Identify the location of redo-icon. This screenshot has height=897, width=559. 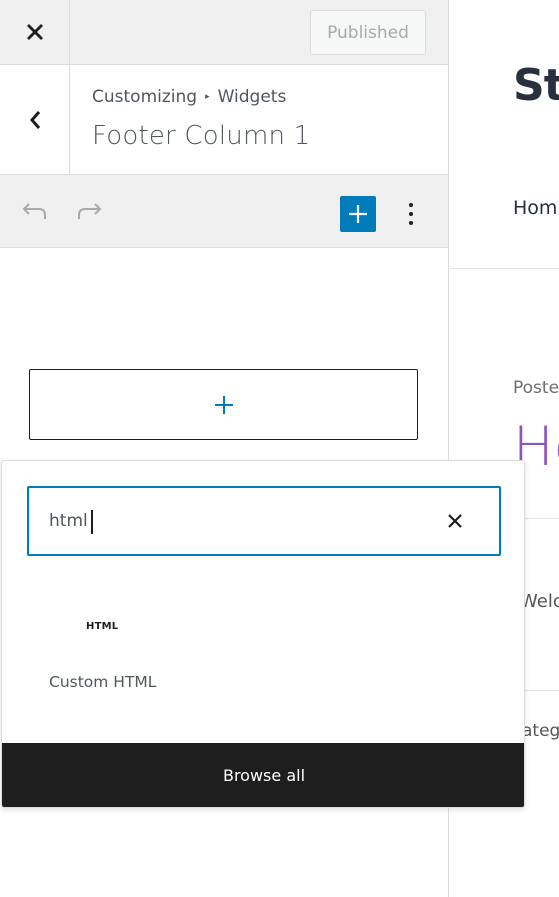
(90, 211).